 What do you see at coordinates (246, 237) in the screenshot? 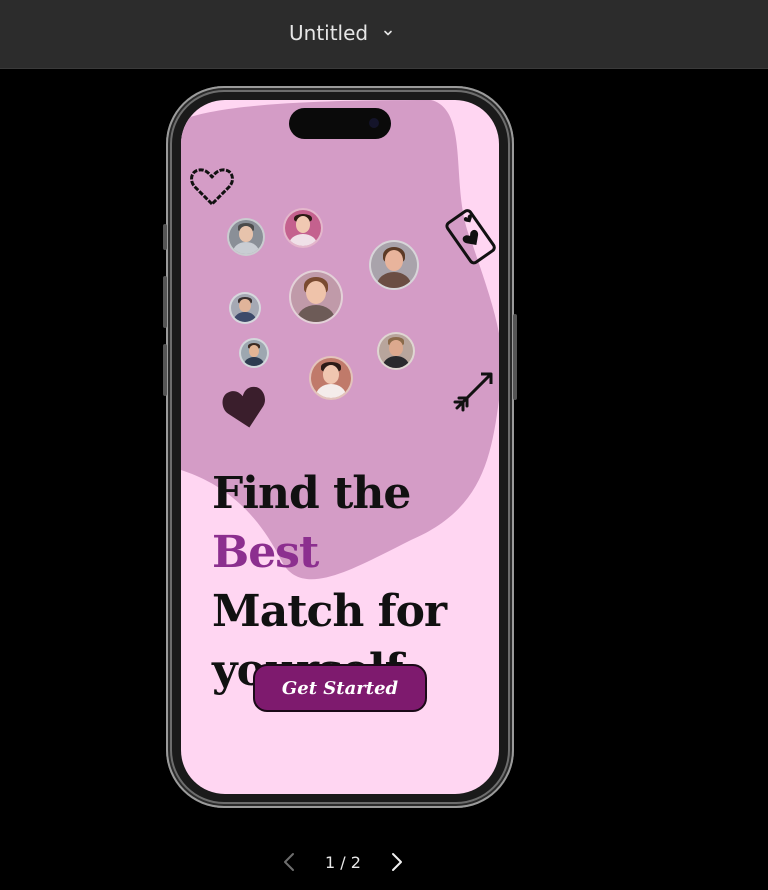
I see `avatar-man-gray` at bounding box center [246, 237].